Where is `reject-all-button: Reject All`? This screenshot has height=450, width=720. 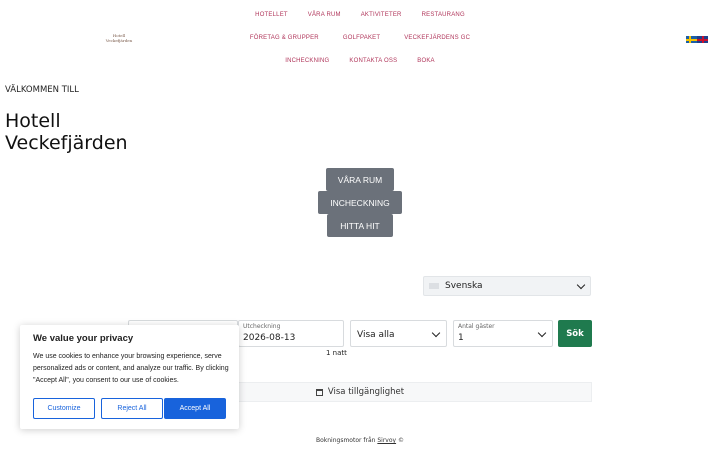 reject-all-button: Reject All is located at coordinates (132, 408).